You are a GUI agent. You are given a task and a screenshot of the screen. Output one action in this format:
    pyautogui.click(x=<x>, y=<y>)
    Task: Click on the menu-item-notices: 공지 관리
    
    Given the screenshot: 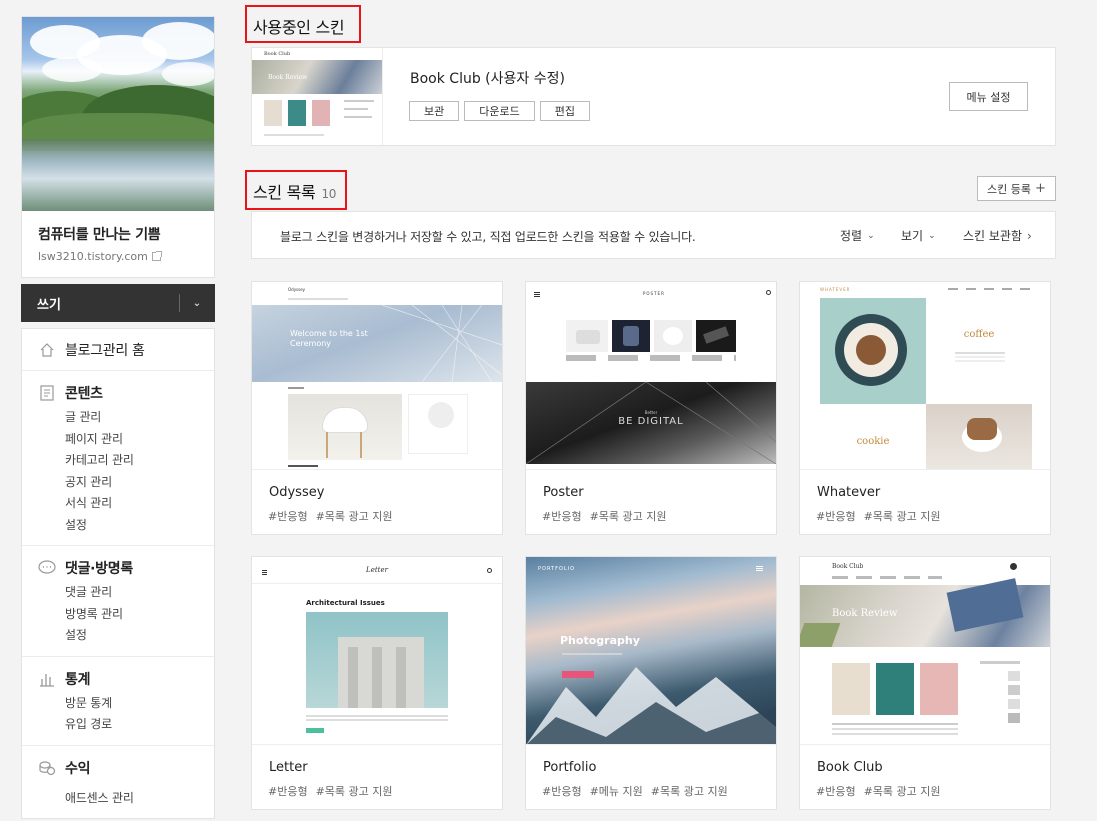 What is the action you would take?
    pyautogui.click(x=139, y=483)
    